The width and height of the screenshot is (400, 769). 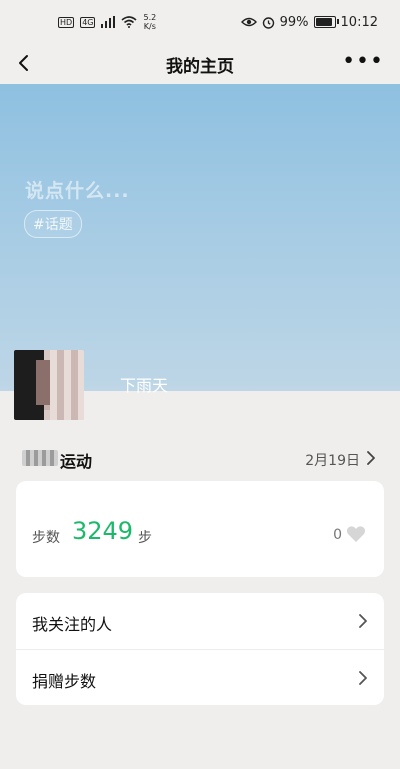 I want to click on network-speed: 5.2 K/s, so click(x=149, y=22).